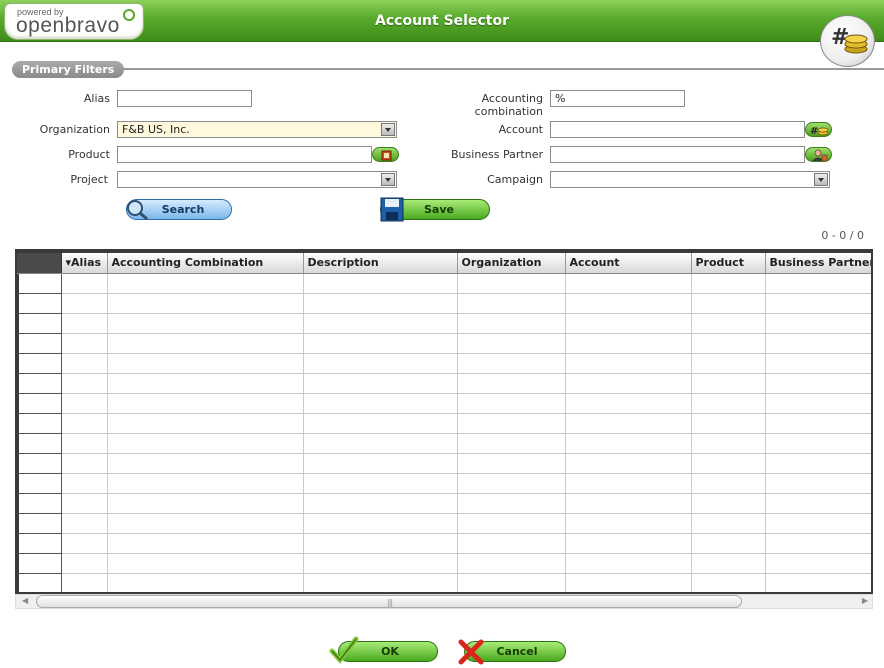 The image size is (884, 668). Describe the element at coordinates (628, 263) in the screenshot. I see `column-header-account: Account` at that location.